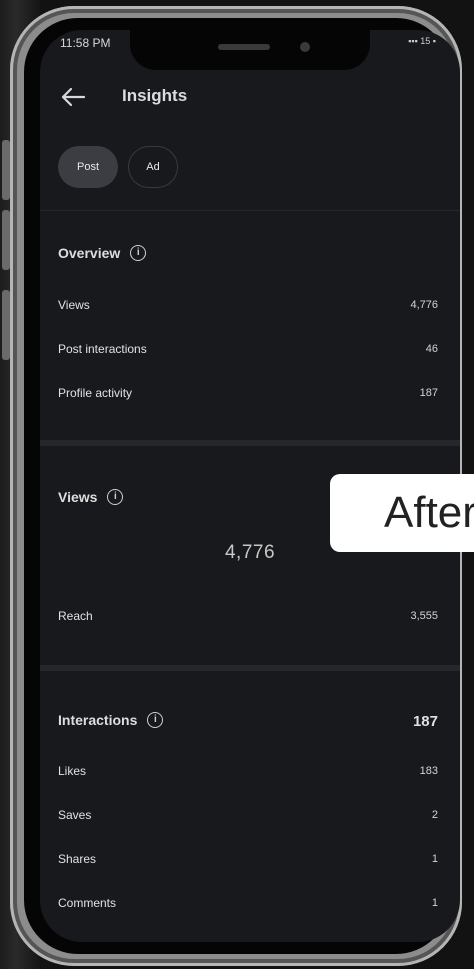  I want to click on overview-row-value: 4,776, so click(424, 305).